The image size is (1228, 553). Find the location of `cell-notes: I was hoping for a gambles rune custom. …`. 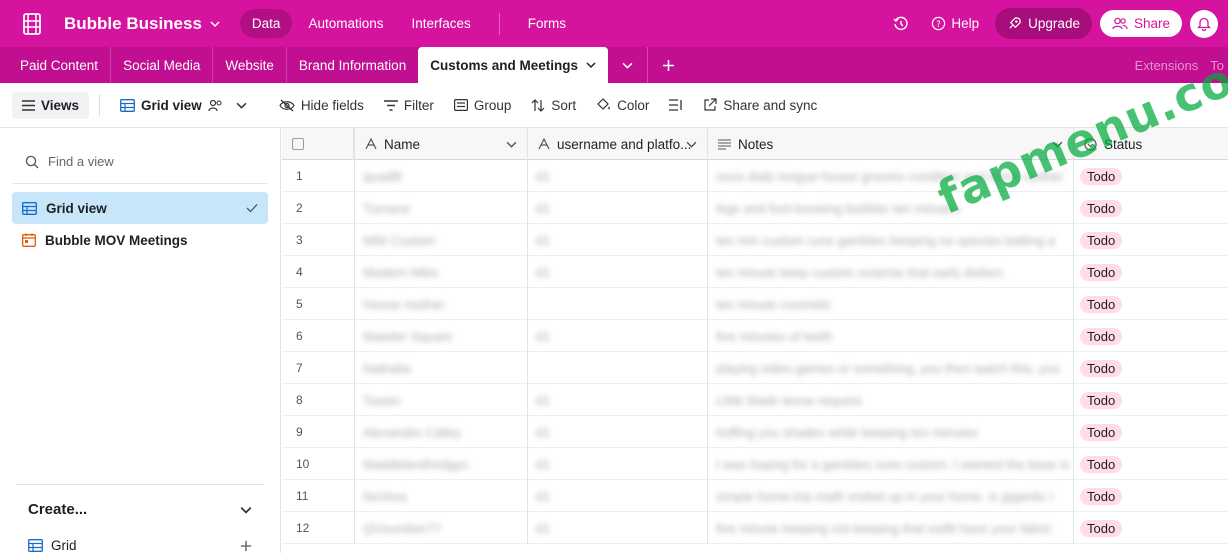

cell-notes: I was hoping for a gambles rune custom. … is located at coordinates (891, 464).